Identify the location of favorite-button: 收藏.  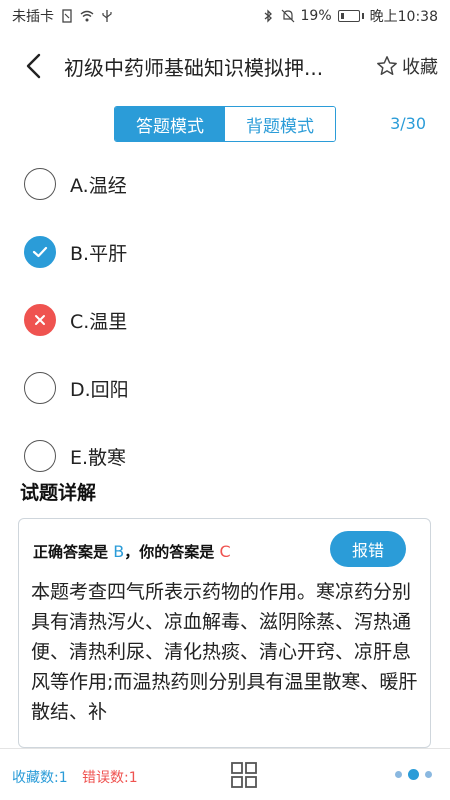
(404, 66).